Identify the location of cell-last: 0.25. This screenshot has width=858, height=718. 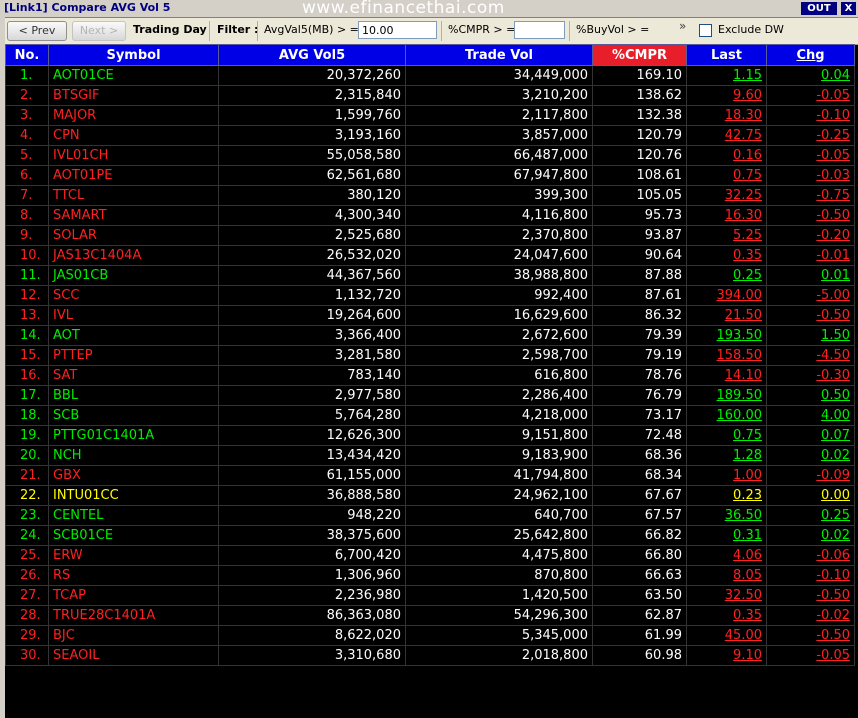
(726, 275).